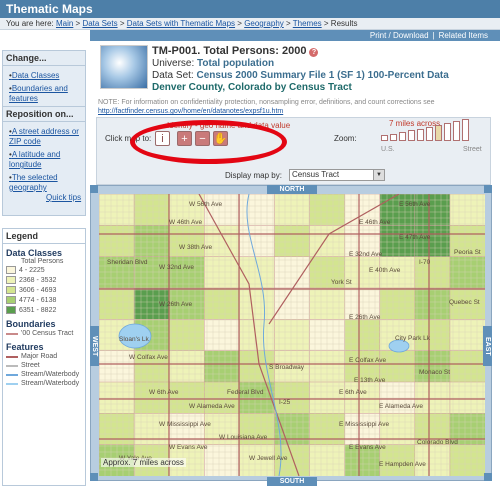  What do you see at coordinates (292, 189) in the screenshot?
I see `pan-north-button: NORTH` at bounding box center [292, 189].